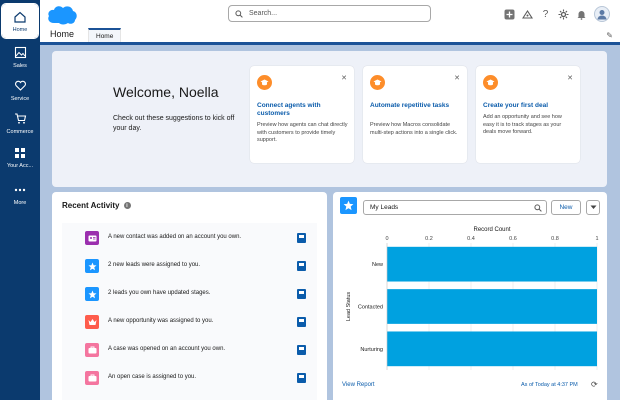 Image resolution: width=620 pixels, height=400 pixels. What do you see at coordinates (159, 293) in the screenshot?
I see `activity-text: 2 leads you own have updated stages.` at bounding box center [159, 293].